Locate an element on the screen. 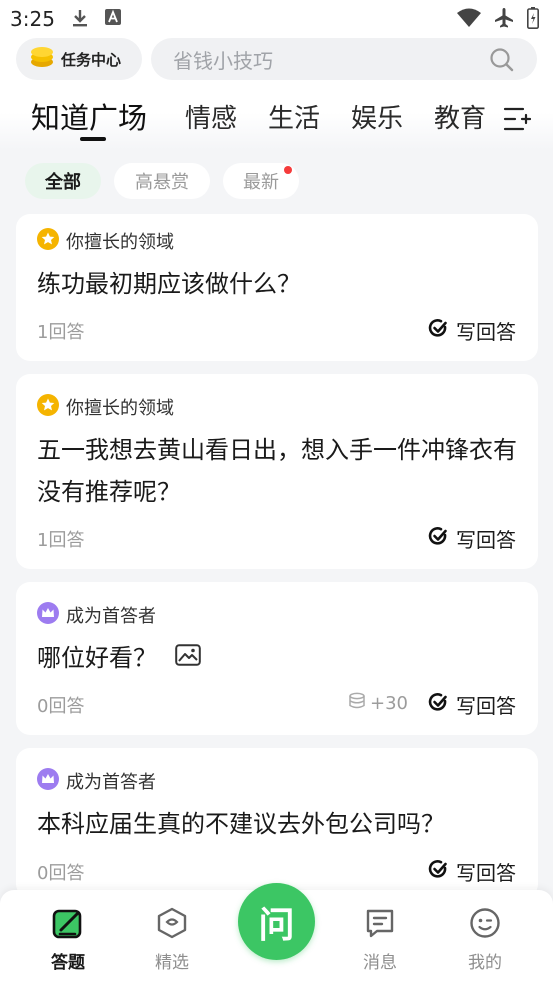 This screenshot has height=983, width=553. category-tabs: 知道广场 情感 生活 娱乐 教育 is located at coordinates (276, 118).